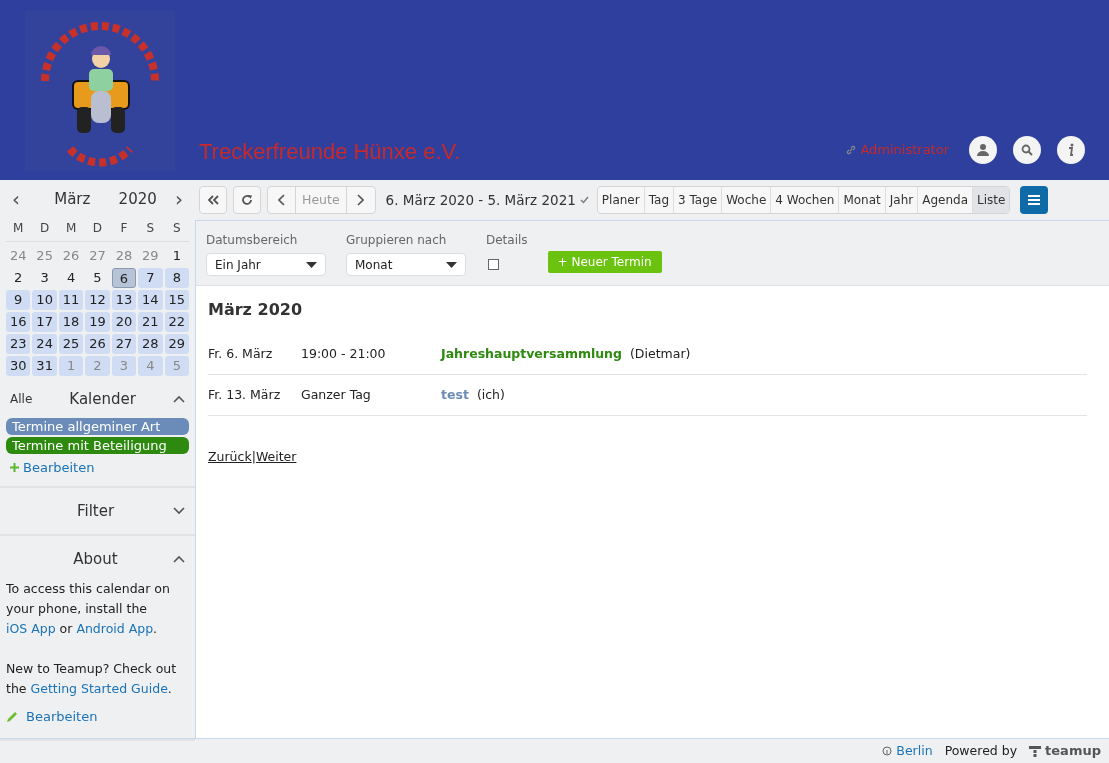 The image size is (1109, 763). Describe the element at coordinates (102, 399) in the screenshot. I see `section-title: Kalender` at that location.